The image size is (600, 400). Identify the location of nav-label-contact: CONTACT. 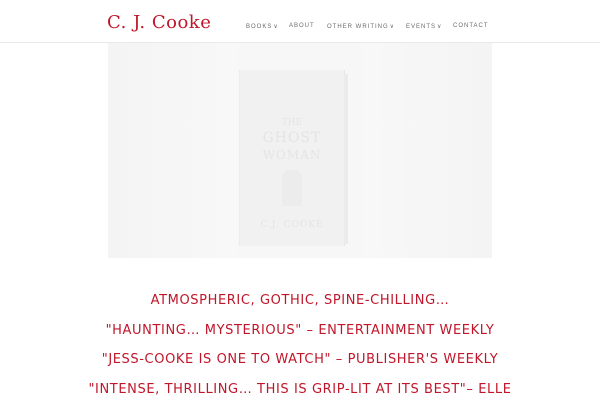
(471, 26).